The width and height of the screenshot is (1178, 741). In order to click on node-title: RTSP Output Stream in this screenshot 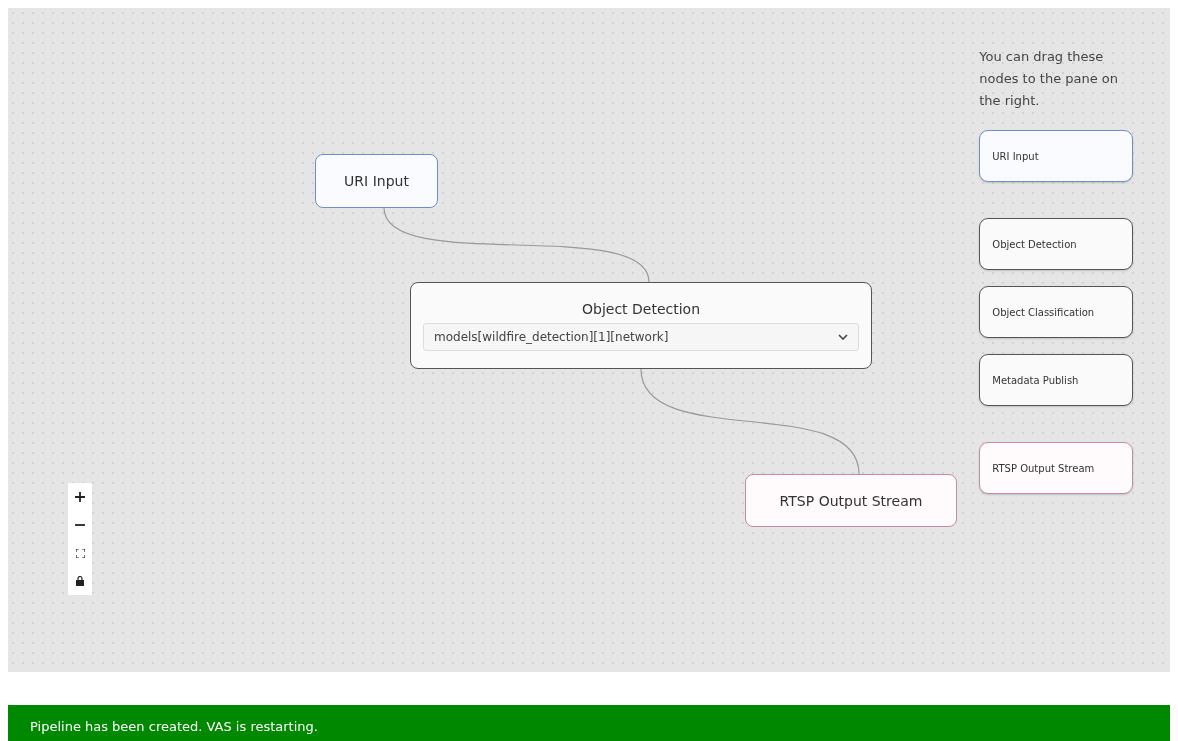, I will do `click(851, 500)`.